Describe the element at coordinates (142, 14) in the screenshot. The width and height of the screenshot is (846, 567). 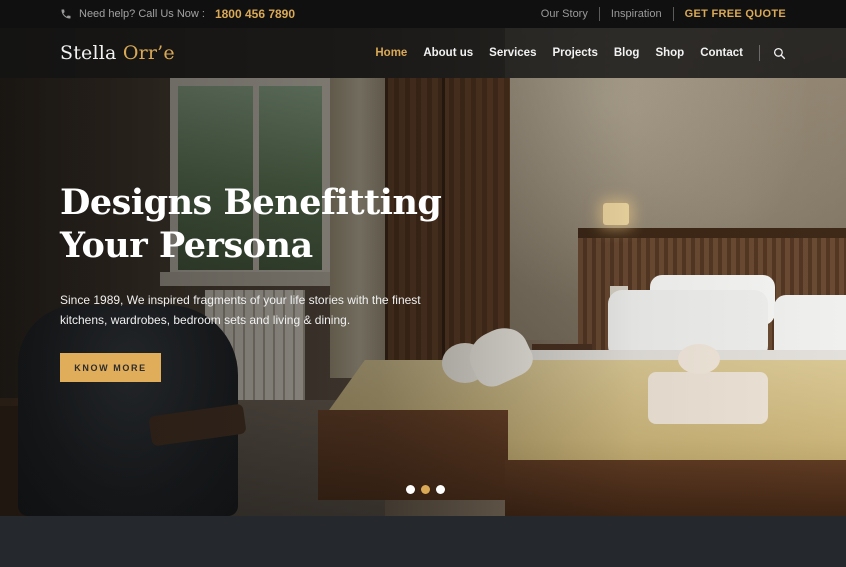
I see `help-text: Need help? Call Us Now :` at that location.